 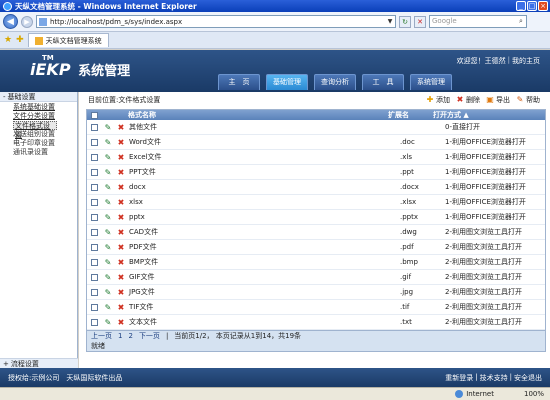 I want to click on next-page-link: 下一页, so click(x=149, y=336).